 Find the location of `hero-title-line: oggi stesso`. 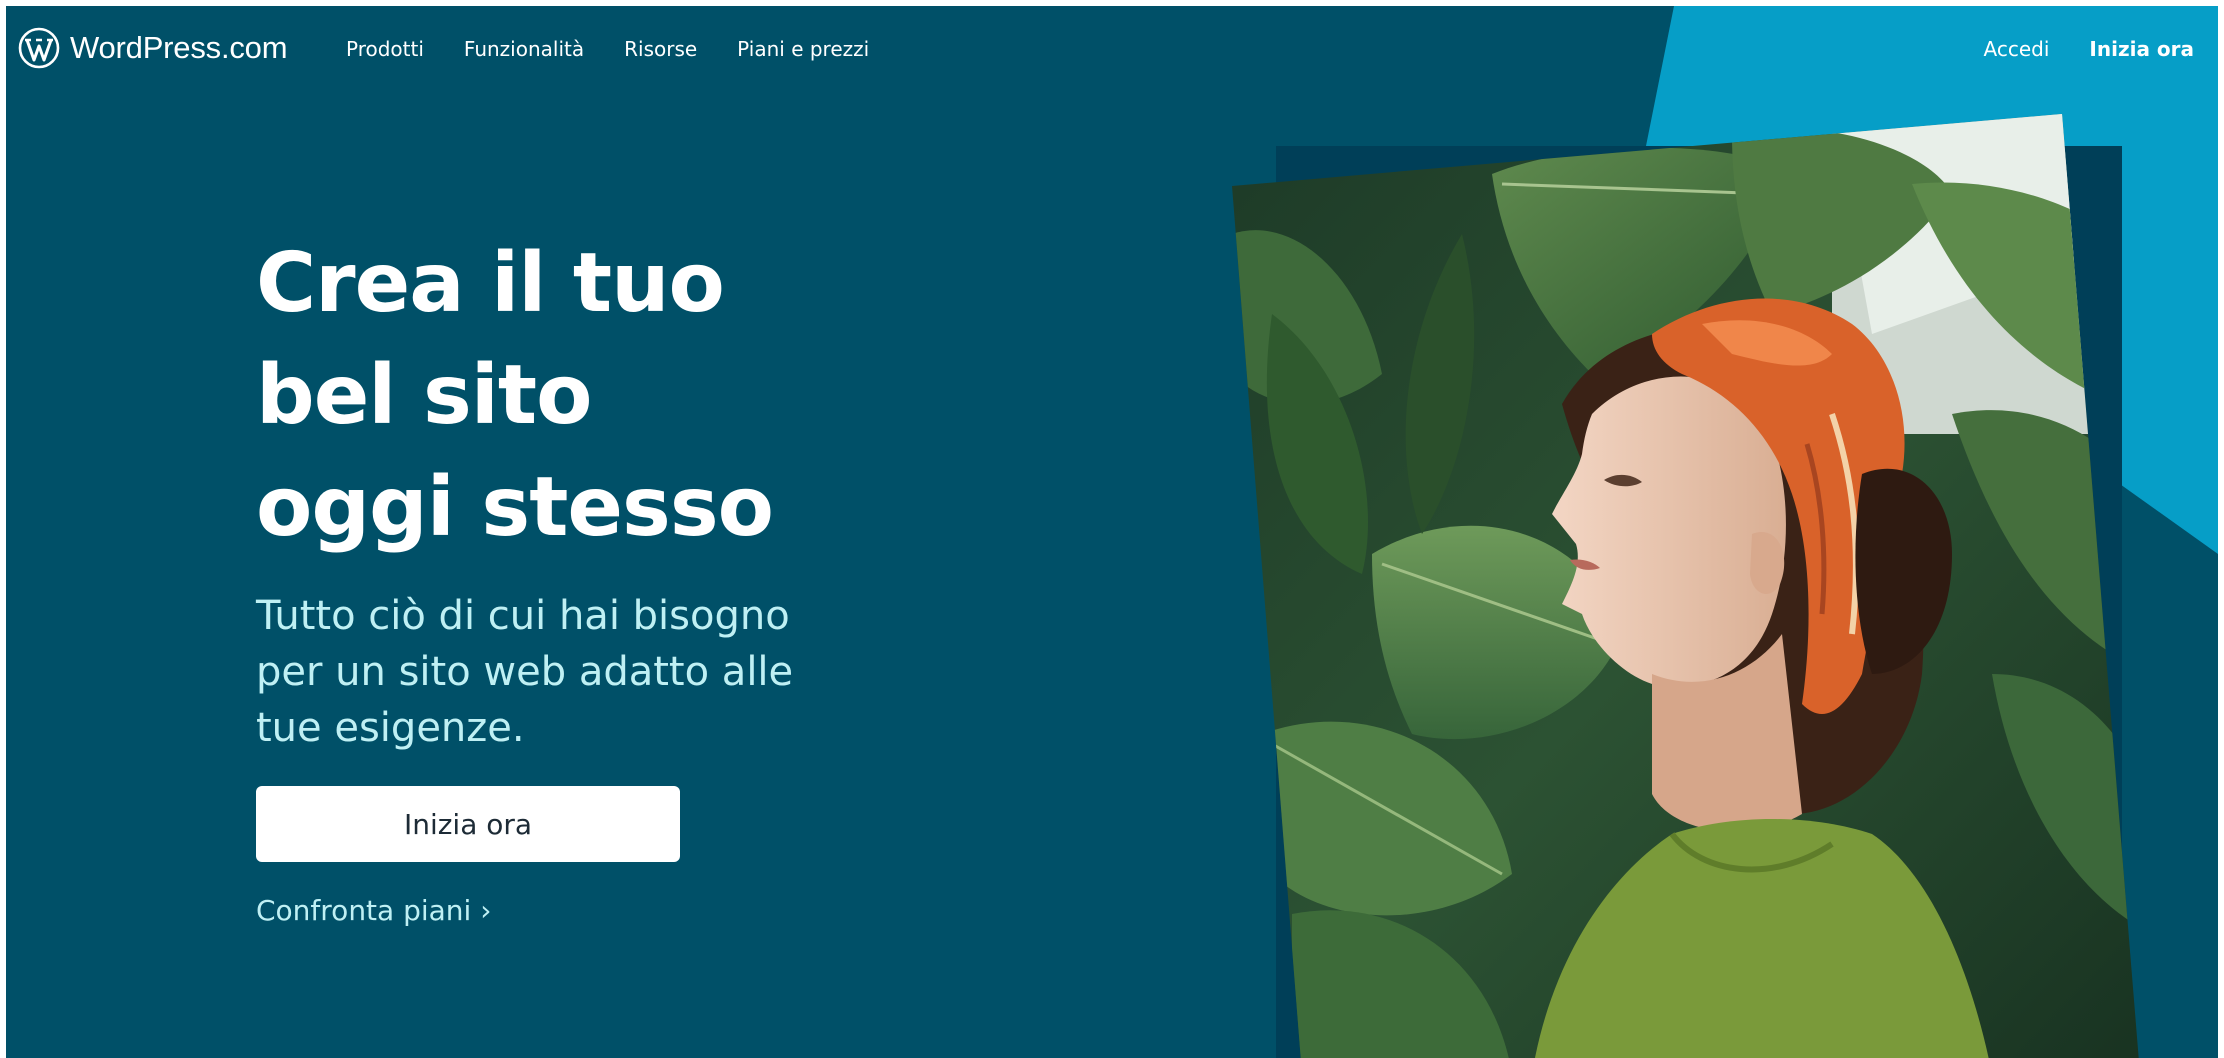

hero-title-line: oggi stesso is located at coordinates (515, 507).